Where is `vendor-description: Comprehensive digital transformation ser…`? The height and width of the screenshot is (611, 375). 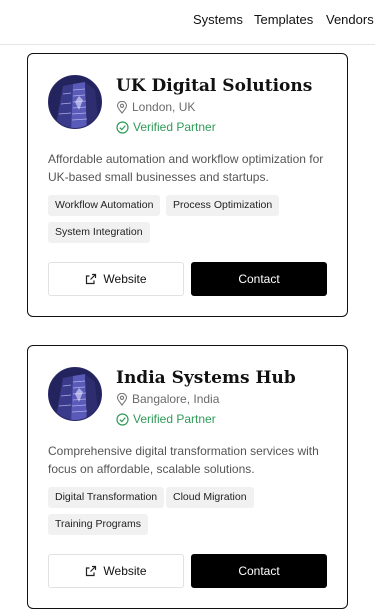
vendor-description: Comprehensive digital transformation ser… is located at coordinates (183, 460).